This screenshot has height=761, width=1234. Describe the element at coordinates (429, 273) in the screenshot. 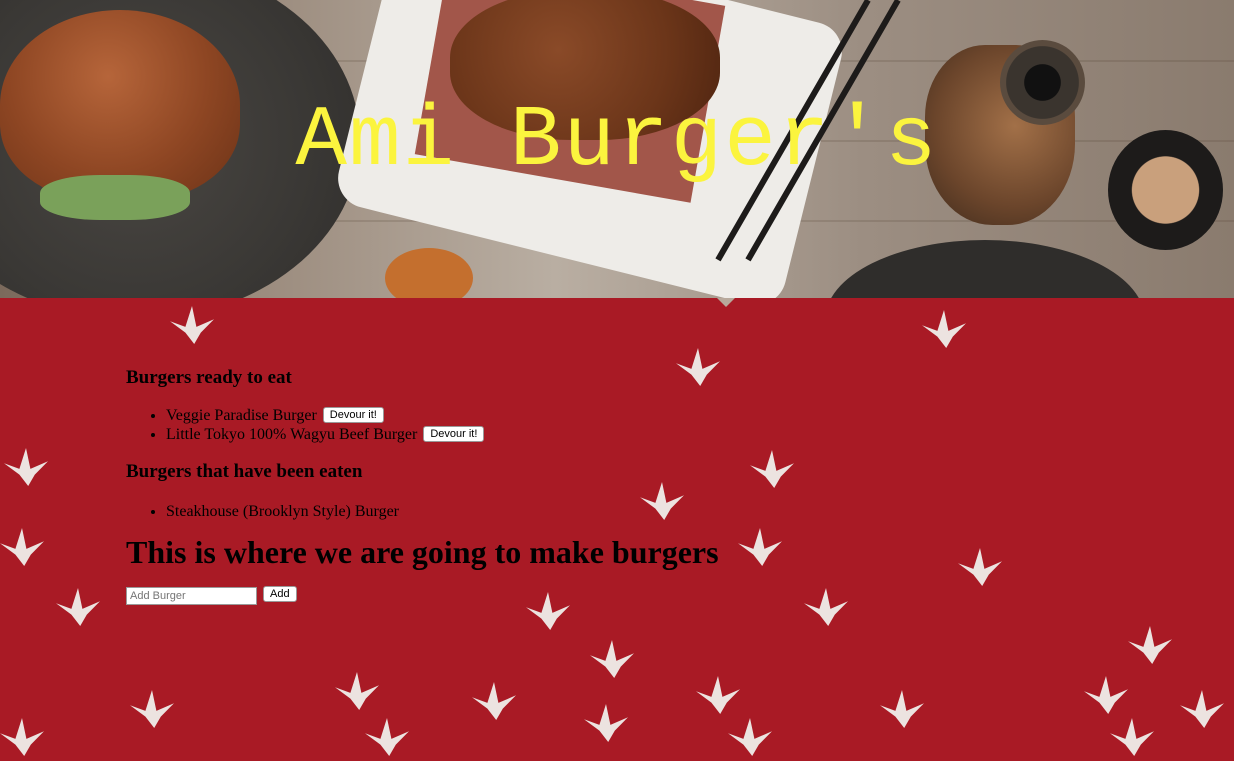

I see `lotus-chip-image` at that location.